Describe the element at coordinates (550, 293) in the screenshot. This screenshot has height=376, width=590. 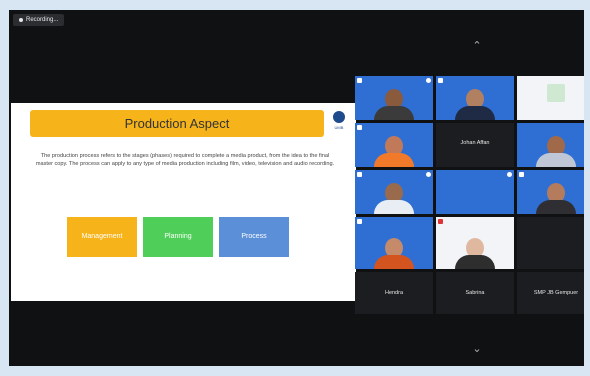
I see `participant-name: SMP JB Gempuer` at that location.